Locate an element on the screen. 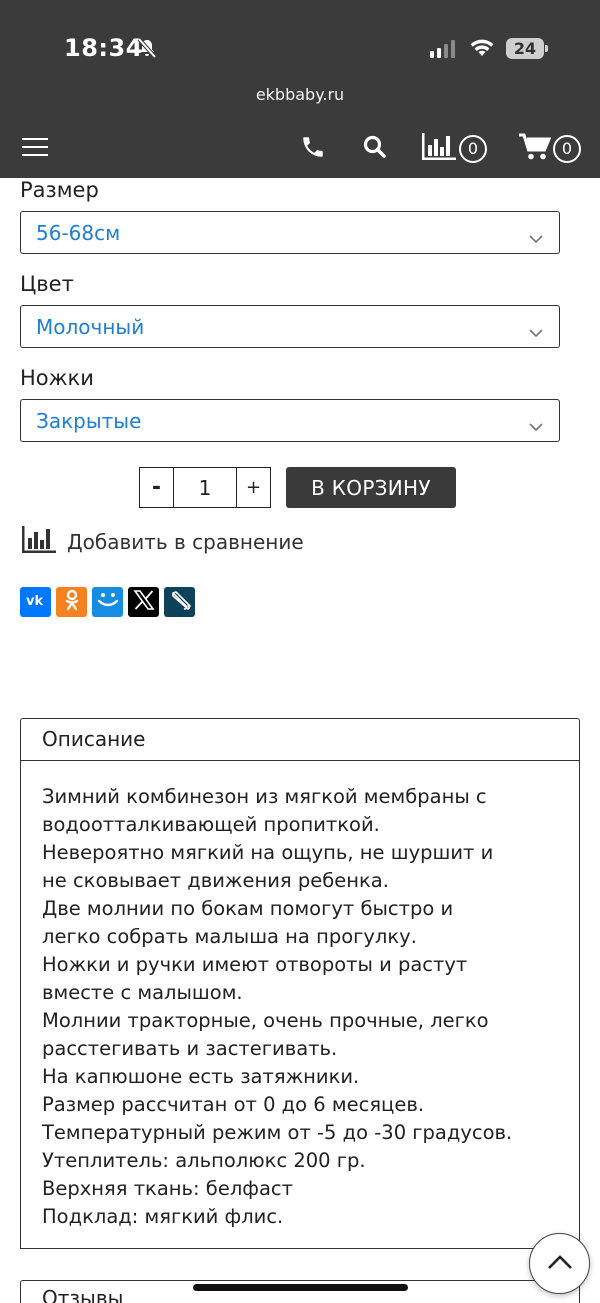  description-line: легко собрать малыша на прогулку. is located at coordinates (229, 936).